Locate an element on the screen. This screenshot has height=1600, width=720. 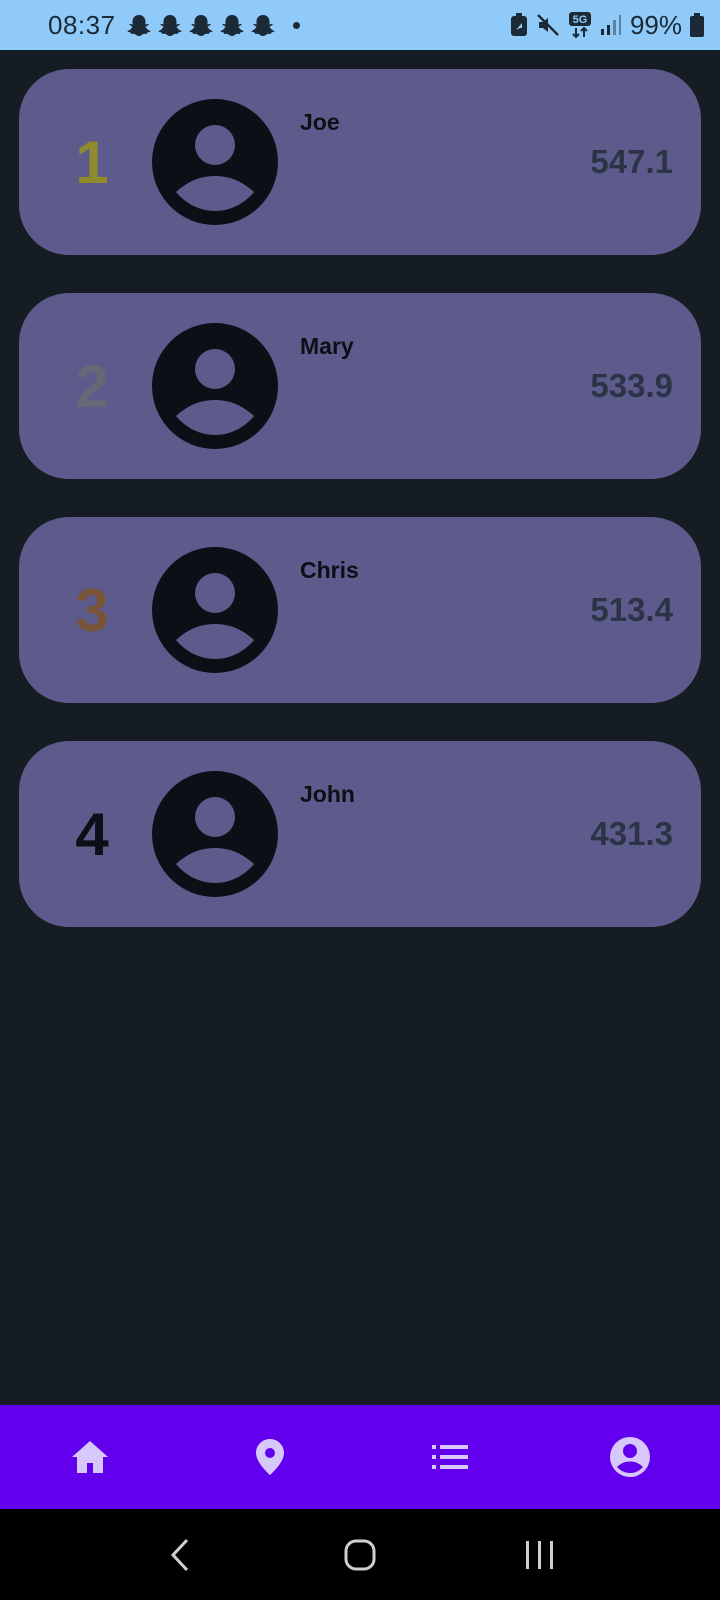
rank-number: 3 is located at coordinates (92, 610).